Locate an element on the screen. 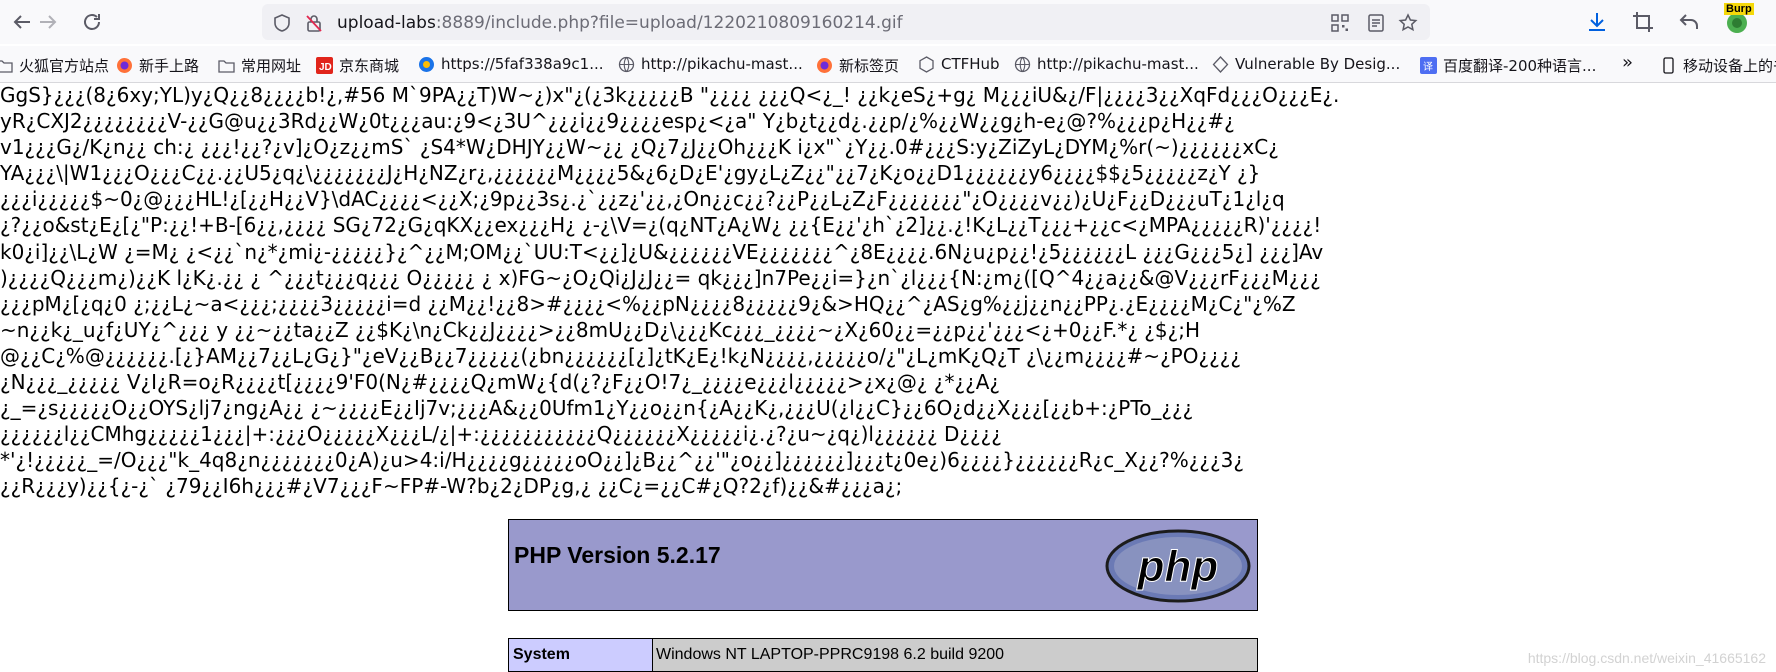 This screenshot has height=672, width=1776. jd-icon: JD is located at coordinates (324, 65).